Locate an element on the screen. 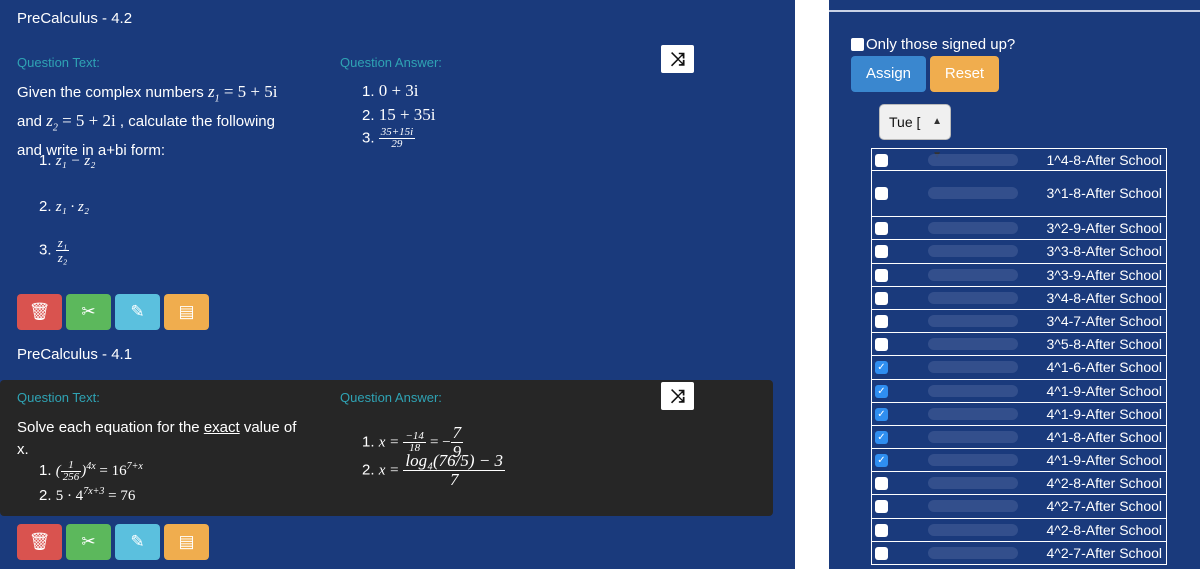 The width and height of the screenshot is (1200, 569). class-name: 3^3-8-After School is located at coordinates (1104, 251).